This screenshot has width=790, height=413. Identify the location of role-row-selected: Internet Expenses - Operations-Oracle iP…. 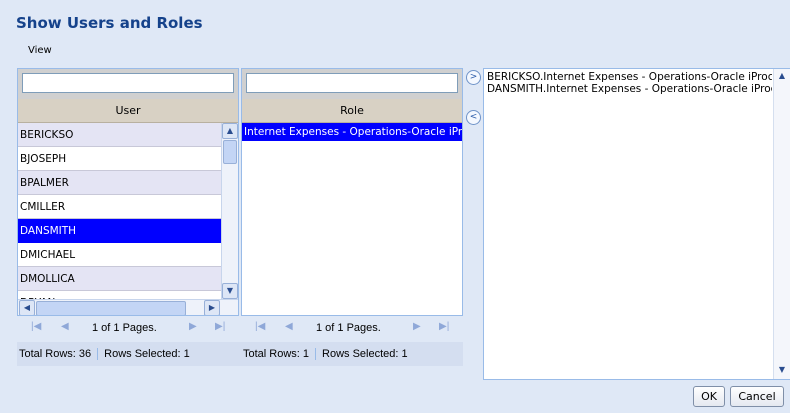
(352, 132).